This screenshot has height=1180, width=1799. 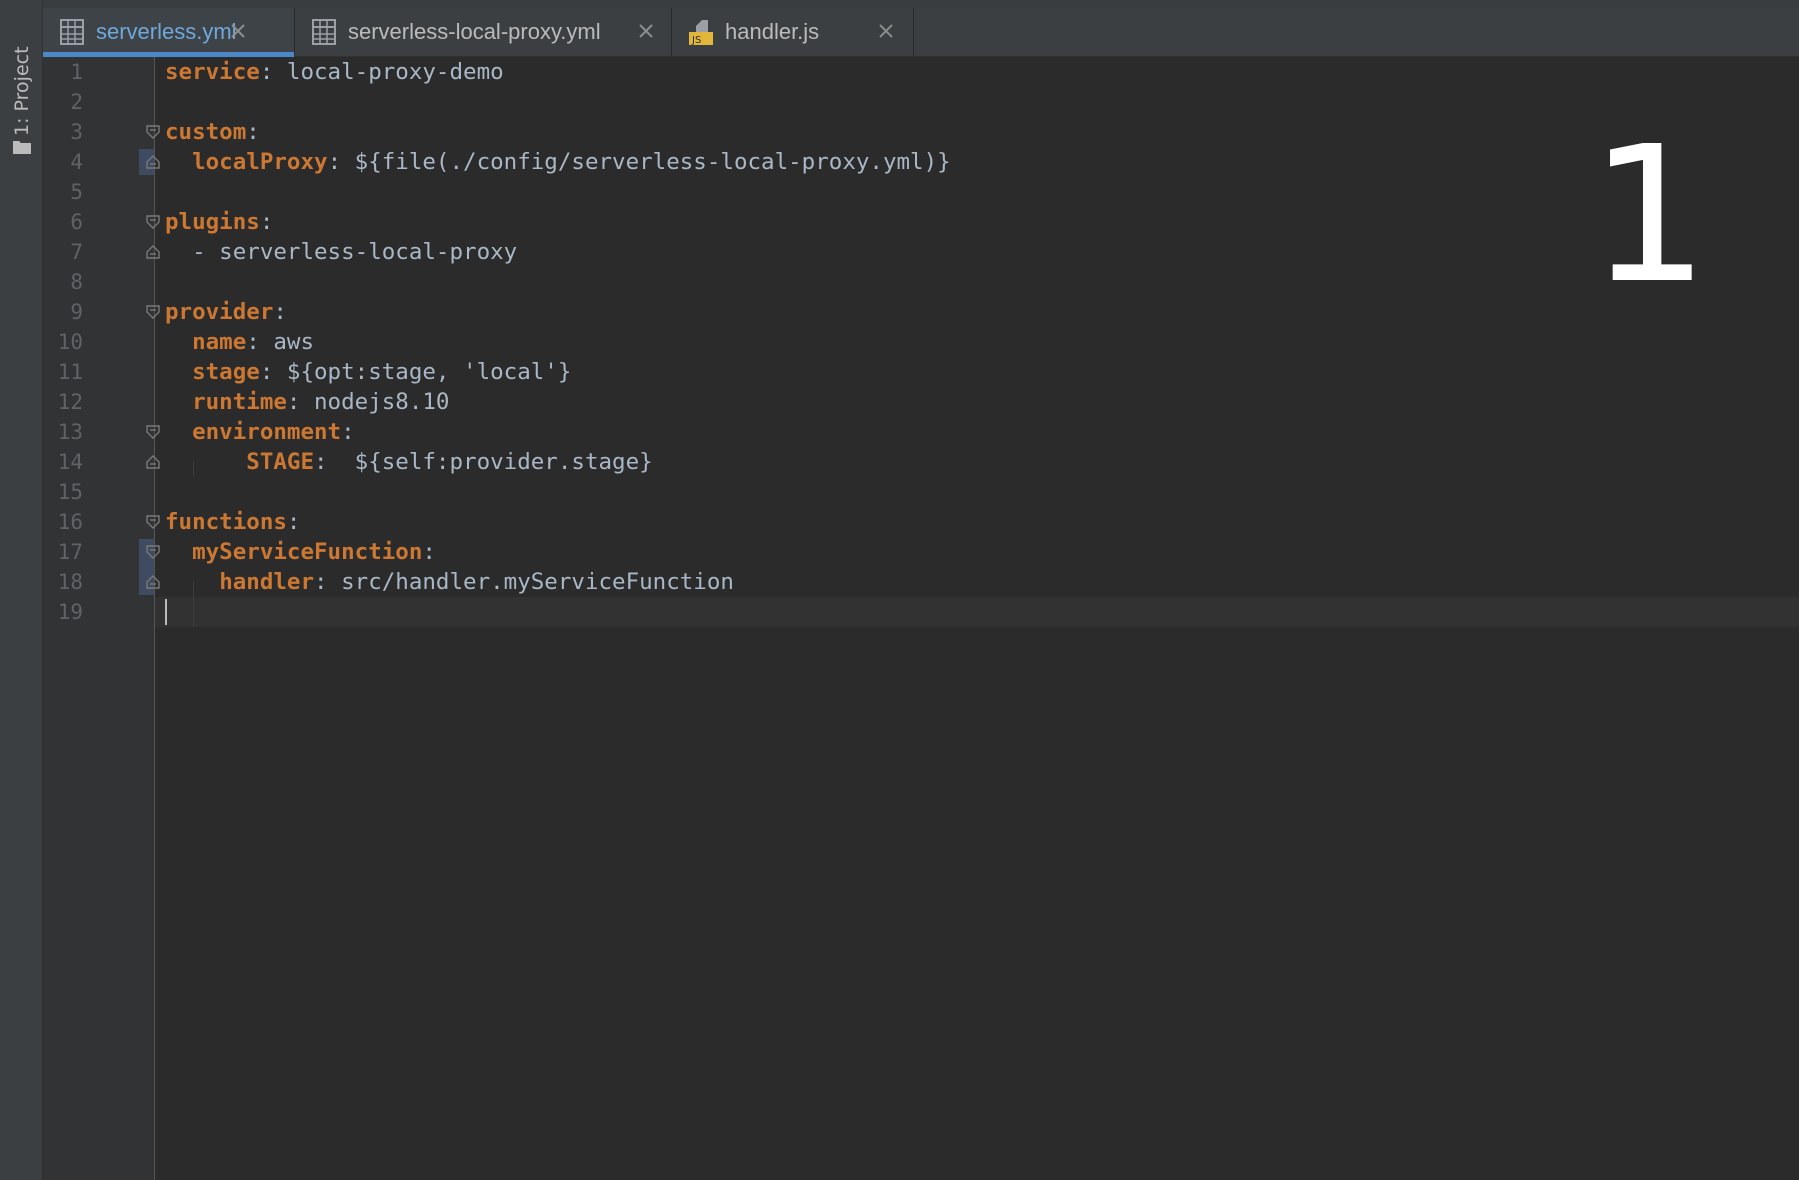 I want to click on line-number: 12, so click(x=70, y=402).